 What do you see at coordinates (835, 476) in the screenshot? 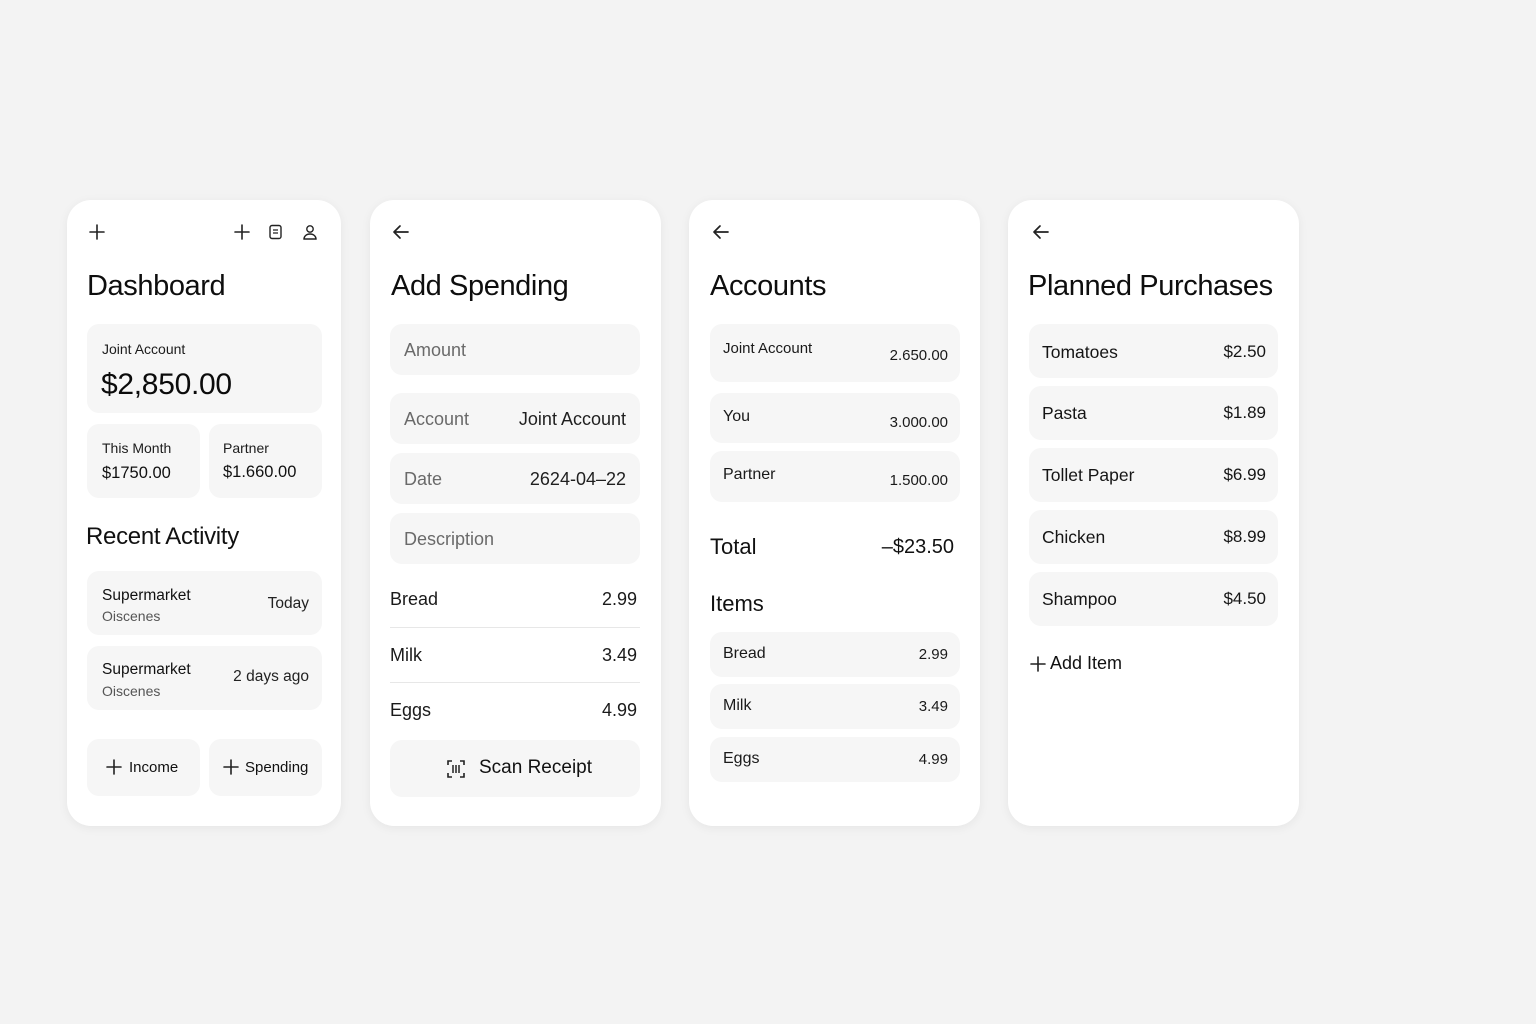
I see `account-row: Partner 1.500.00` at bounding box center [835, 476].